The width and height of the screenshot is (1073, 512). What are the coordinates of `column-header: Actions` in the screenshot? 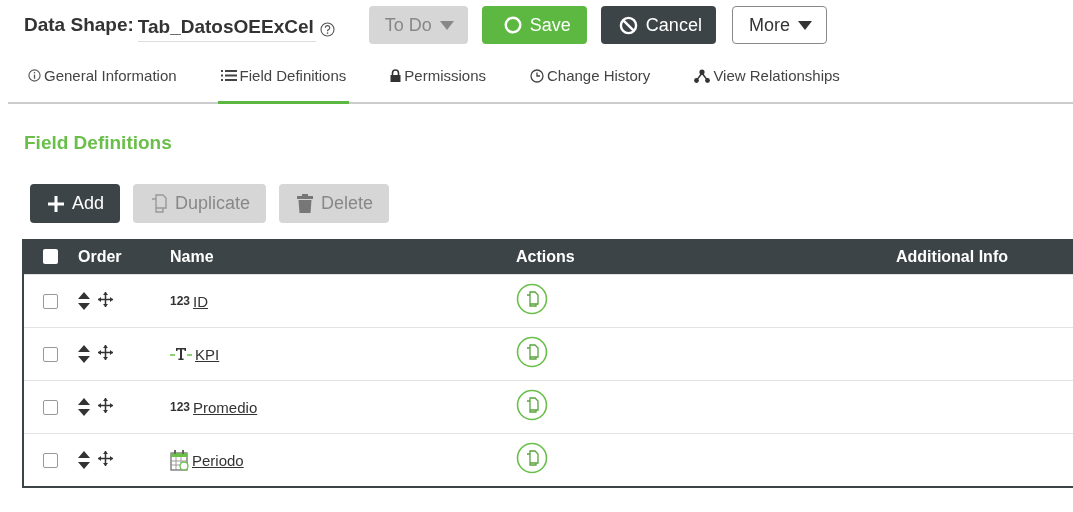 It's located at (545, 256).